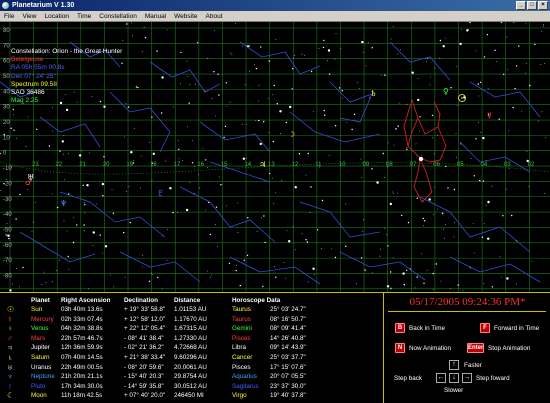 The width and height of the screenshot is (550, 403). Describe the element at coordinates (7, 276) in the screenshot. I see `dec-tick-label: -80` at that location.